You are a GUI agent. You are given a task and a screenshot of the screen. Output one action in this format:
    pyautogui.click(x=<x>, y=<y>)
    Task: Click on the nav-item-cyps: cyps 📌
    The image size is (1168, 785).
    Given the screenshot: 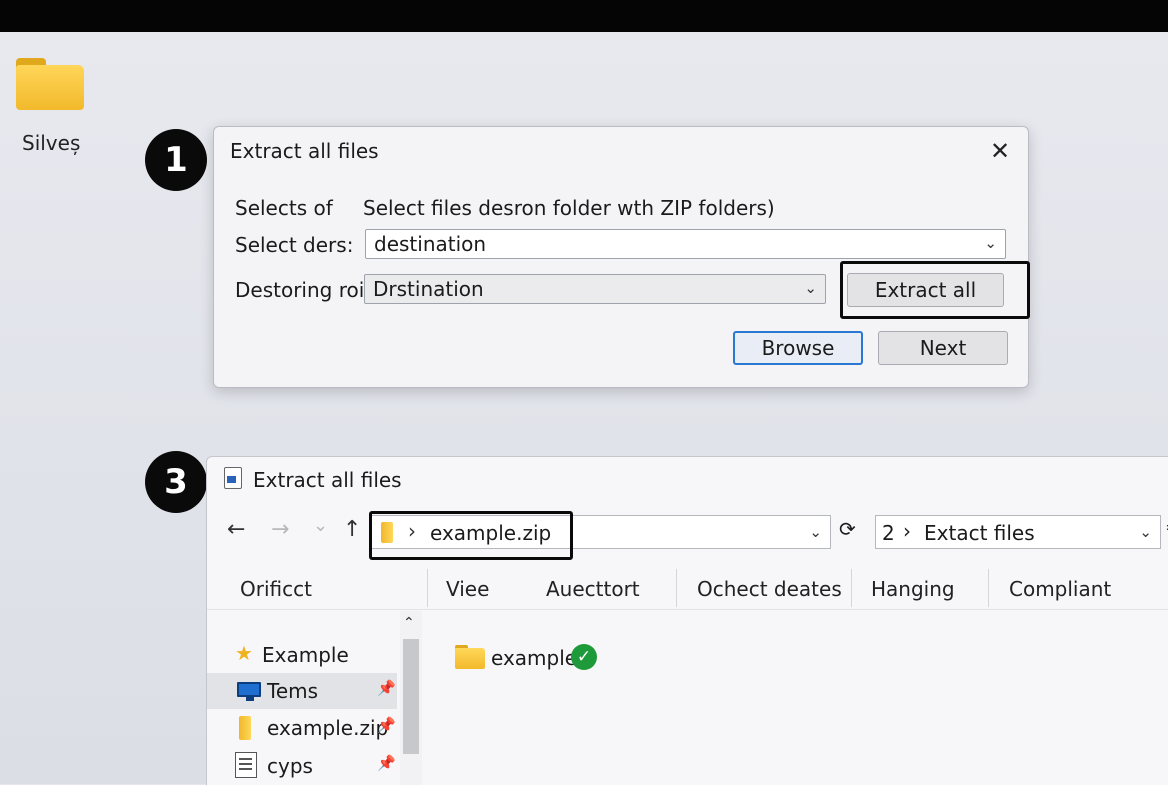 What is the action you would take?
    pyautogui.click(x=302, y=766)
    